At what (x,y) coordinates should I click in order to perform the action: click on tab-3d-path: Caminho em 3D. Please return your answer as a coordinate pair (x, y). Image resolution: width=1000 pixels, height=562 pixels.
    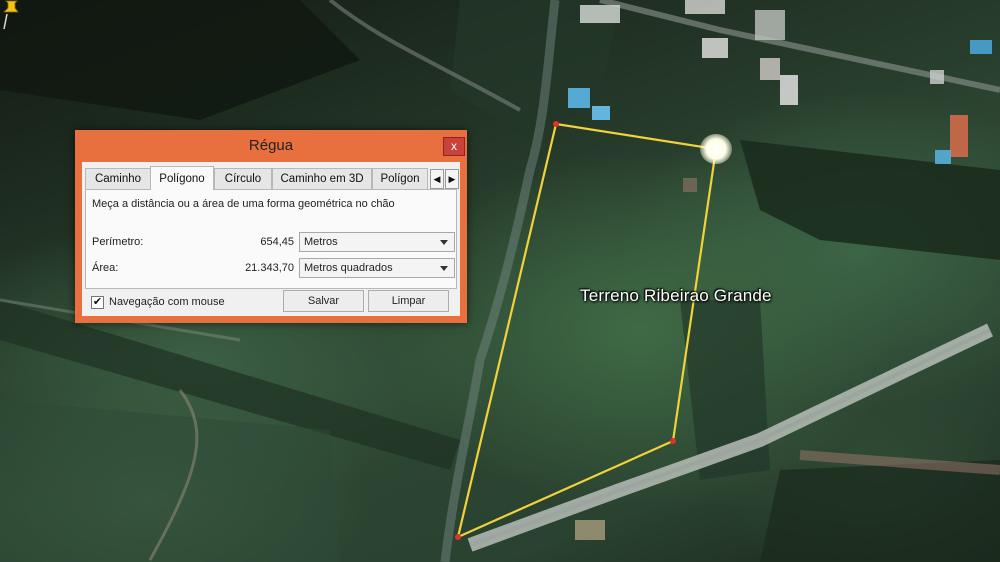
    Looking at the image, I should click on (322, 178).